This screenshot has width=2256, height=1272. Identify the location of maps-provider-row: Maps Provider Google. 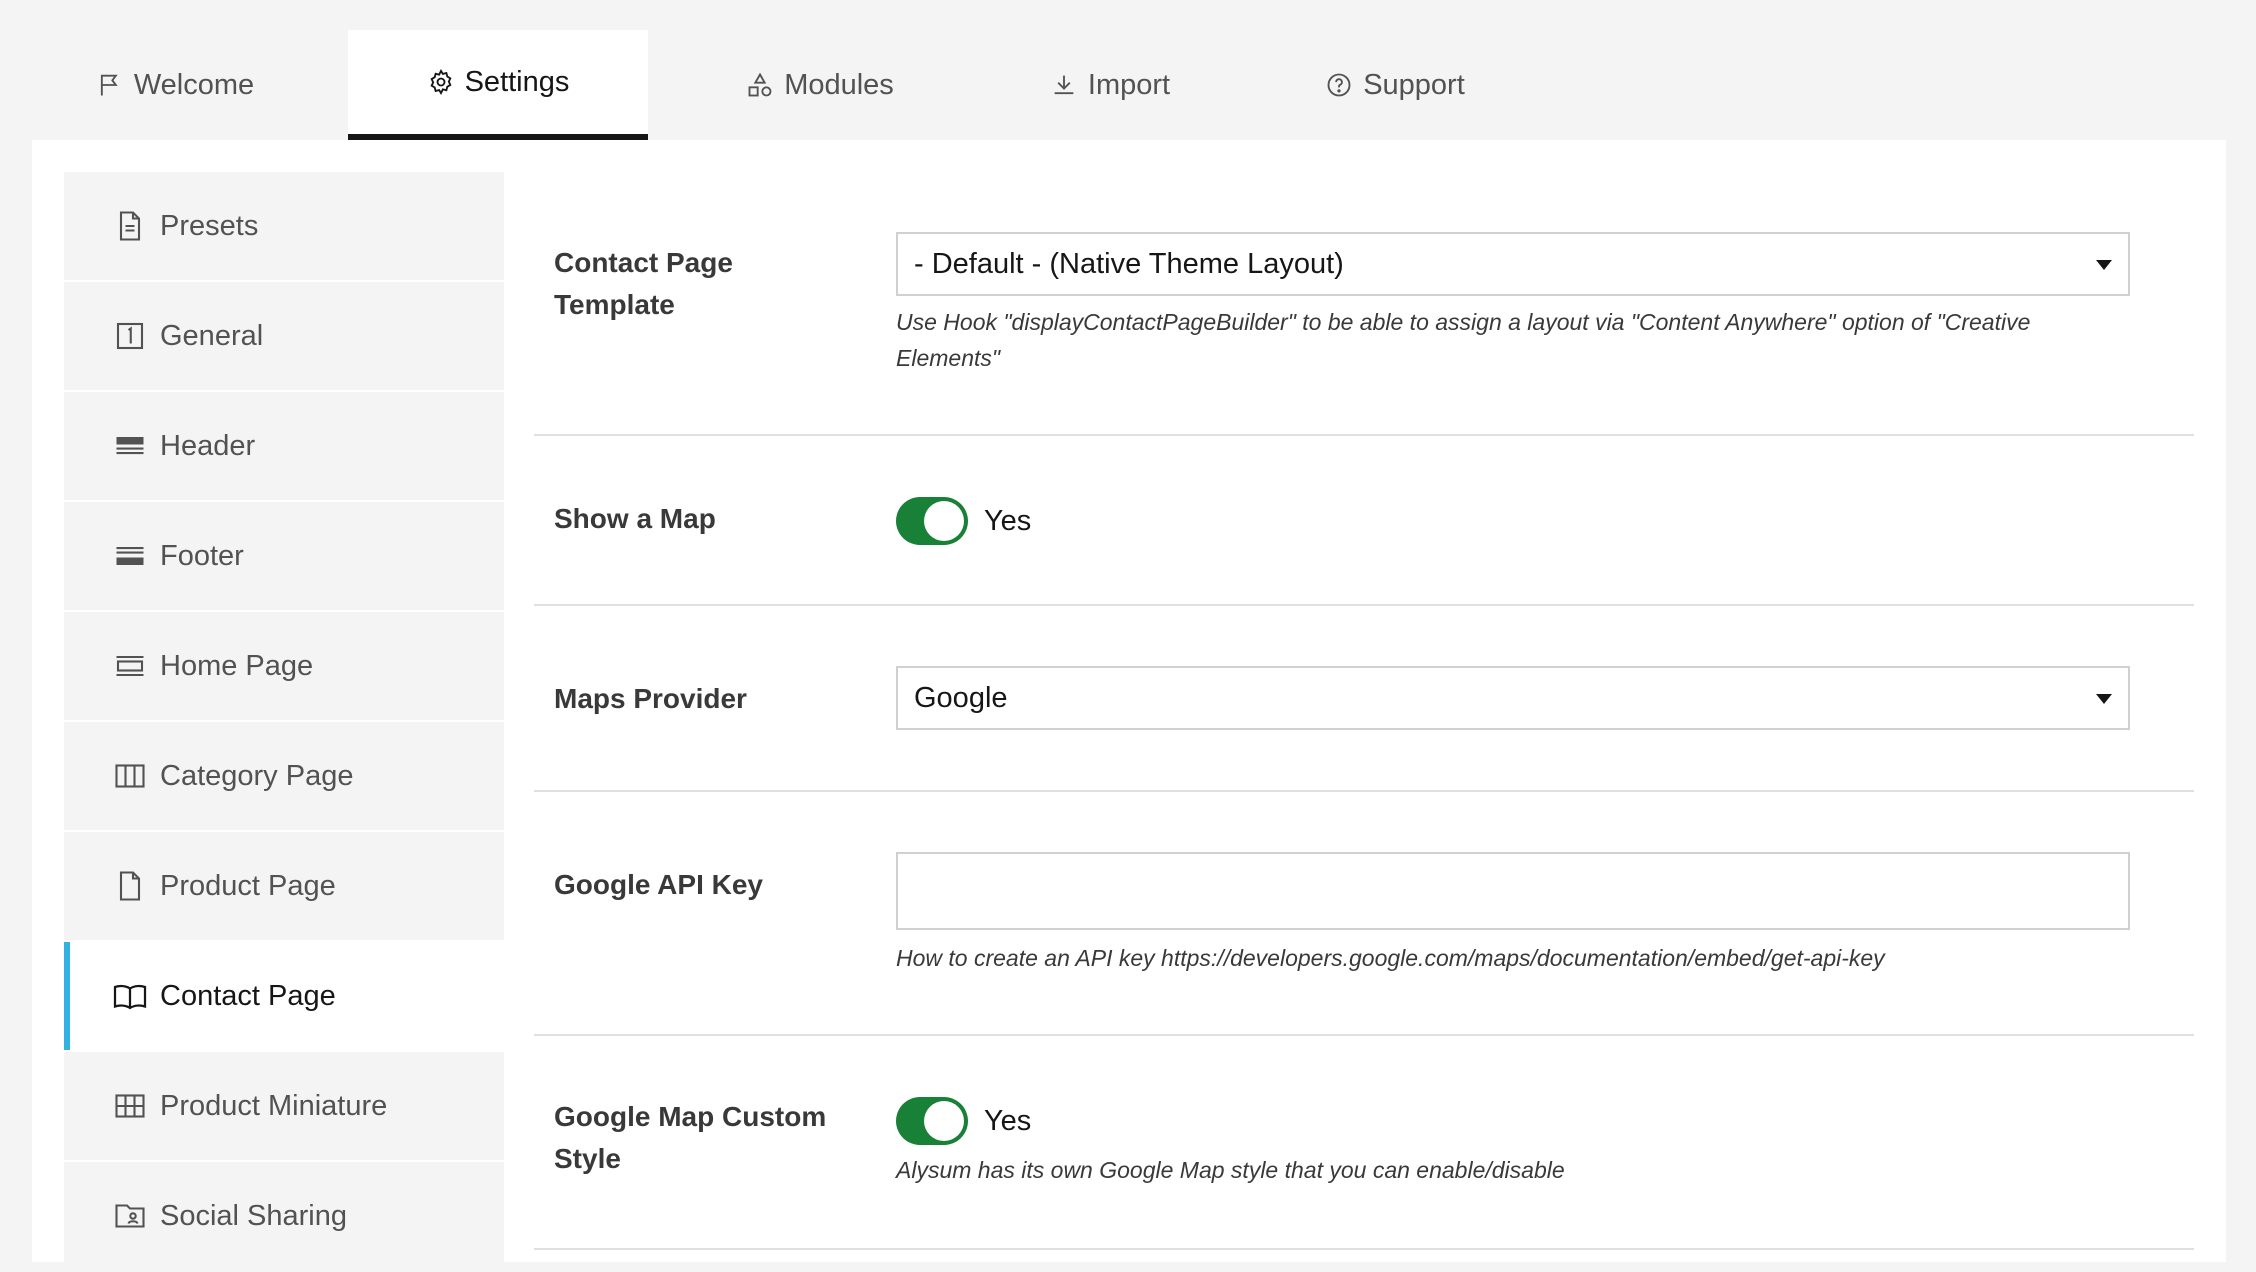
(1364, 699).